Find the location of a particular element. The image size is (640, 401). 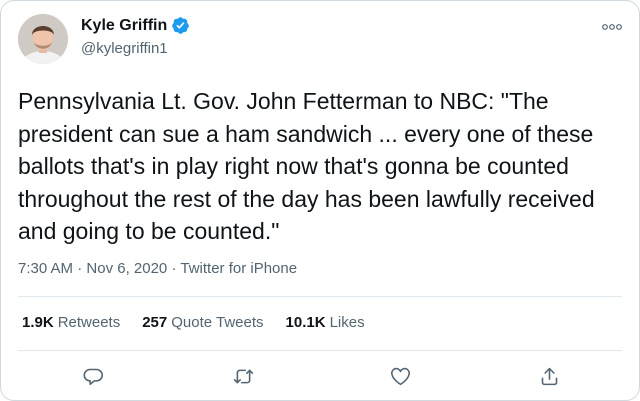

avatar-image is located at coordinates (43, 39).